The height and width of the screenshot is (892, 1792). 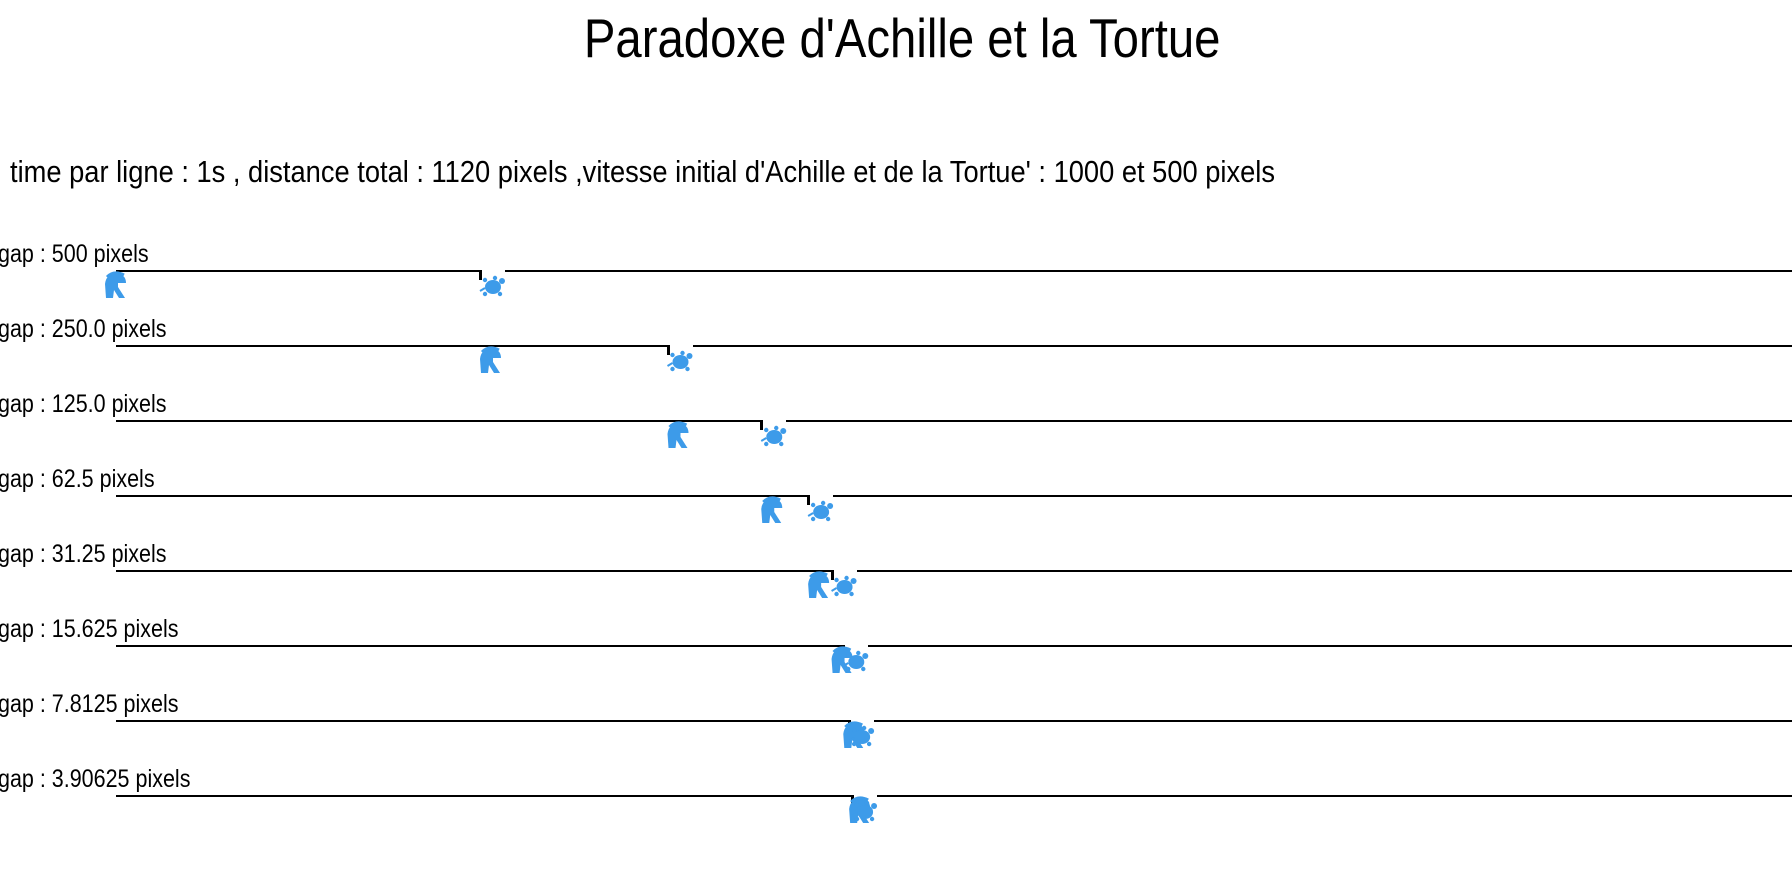 What do you see at coordinates (77, 479) in the screenshot?
I see `gap-label: gap : 62.5 pixels` at bounding box center [77, 479].